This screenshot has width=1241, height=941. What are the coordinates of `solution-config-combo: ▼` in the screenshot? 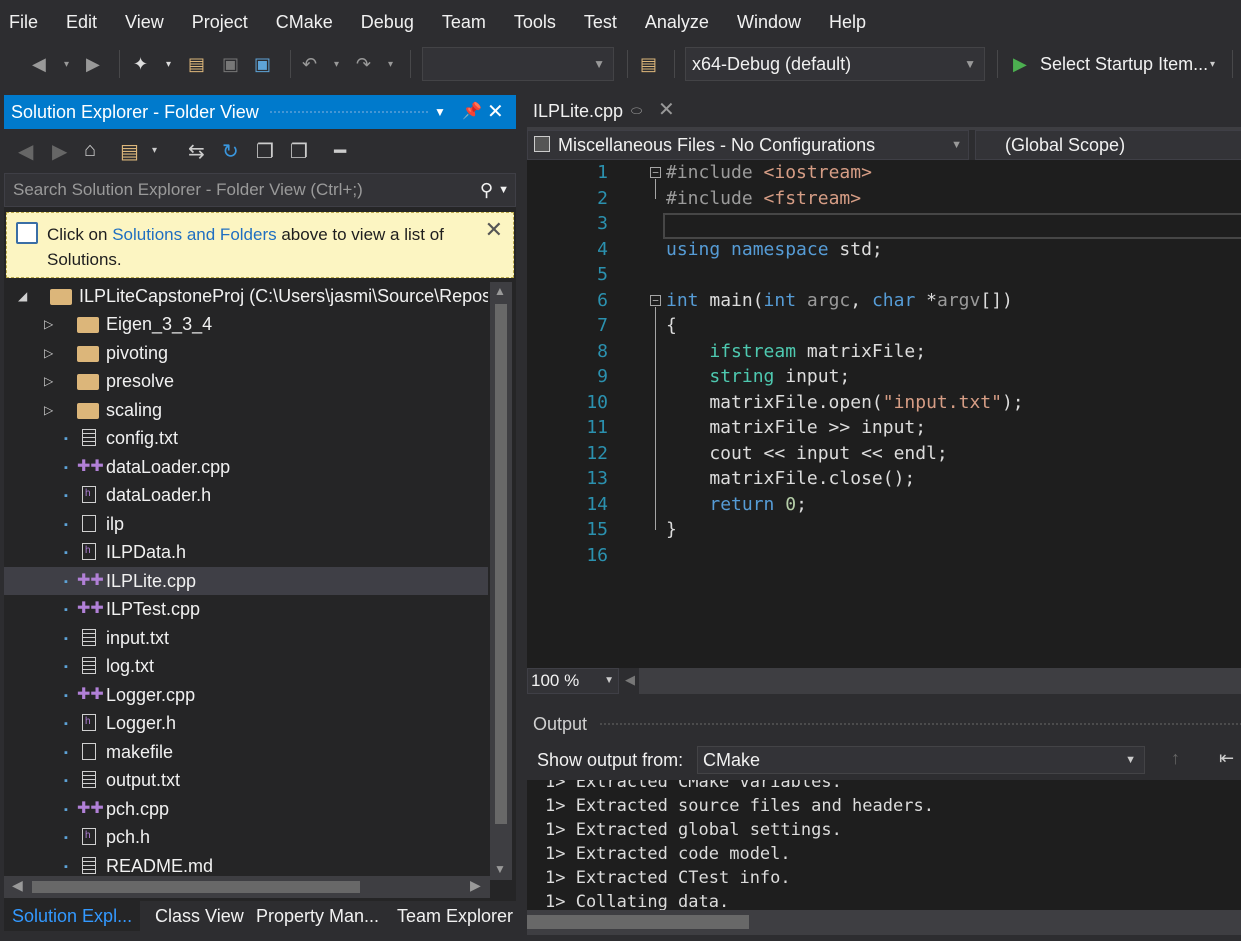 It's located at (518, 64).